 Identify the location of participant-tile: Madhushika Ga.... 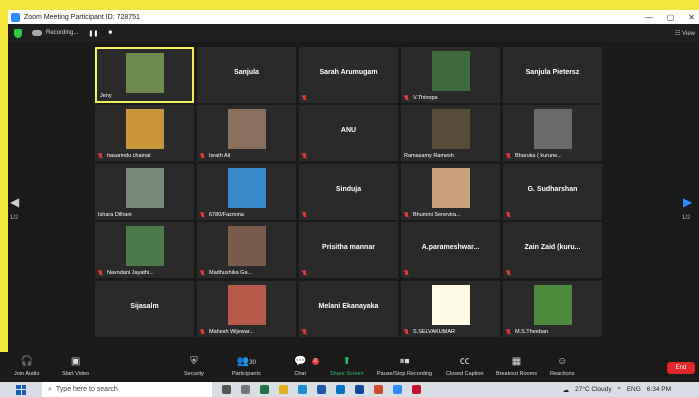
(246, 250).